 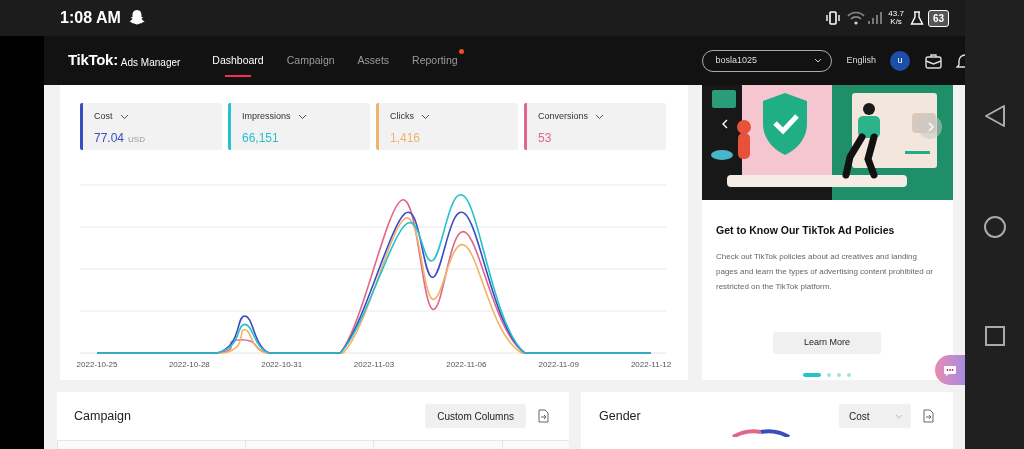 I want to click on briefcase-icon, so click(x=933, y=60).